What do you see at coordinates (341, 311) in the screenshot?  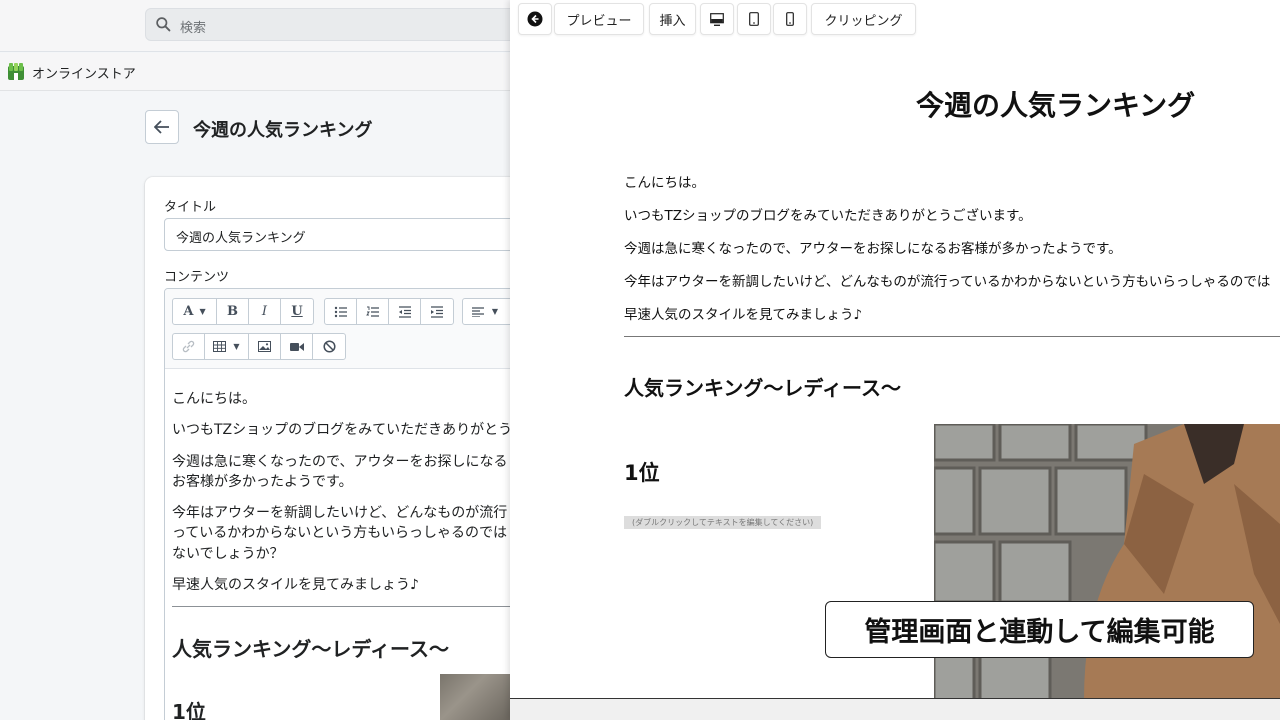 I see `bullet-list-icon` at bounding box center [341, 311].